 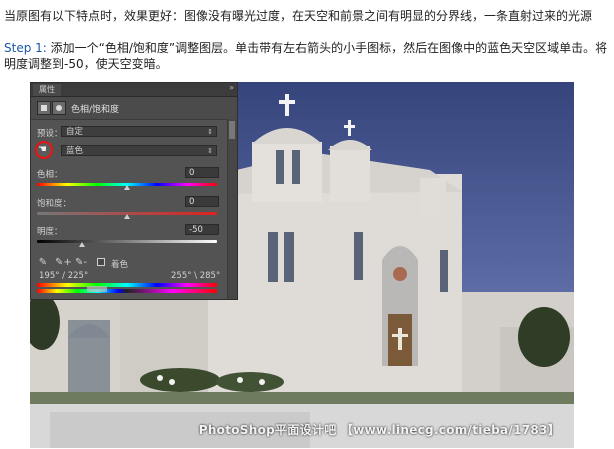 I want to click on colorize-checkbox, so click(x=101, y=262).